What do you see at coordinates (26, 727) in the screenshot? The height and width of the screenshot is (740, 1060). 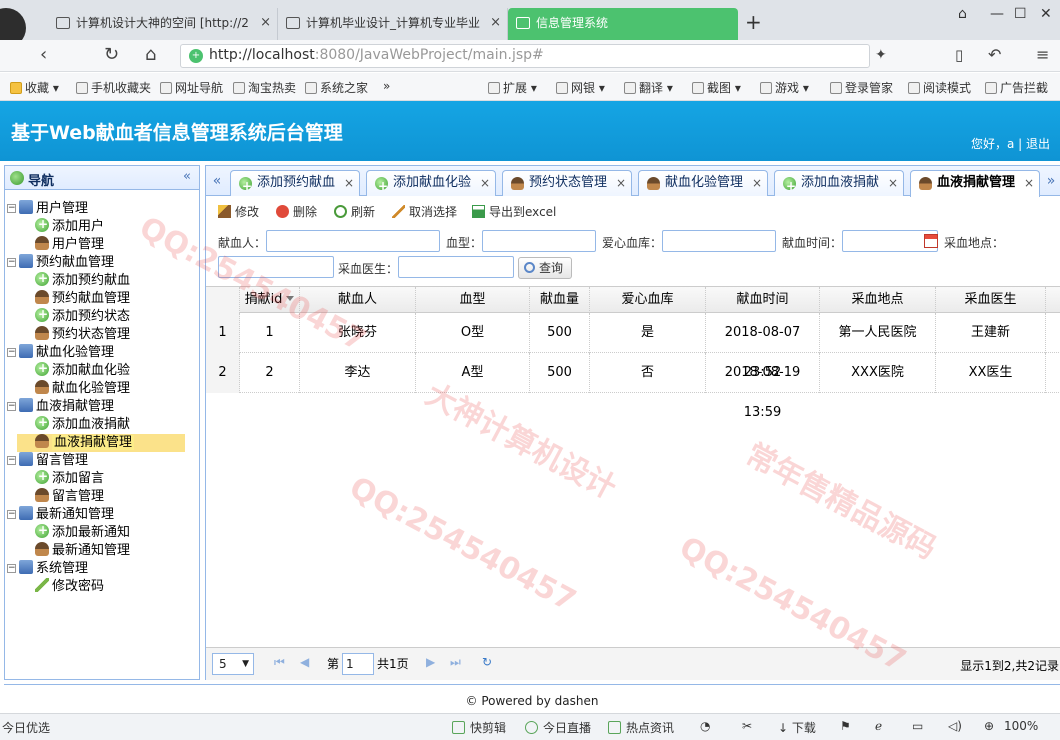 I see `status-today-picks: 今日优选` at bounding box center [26, 727].